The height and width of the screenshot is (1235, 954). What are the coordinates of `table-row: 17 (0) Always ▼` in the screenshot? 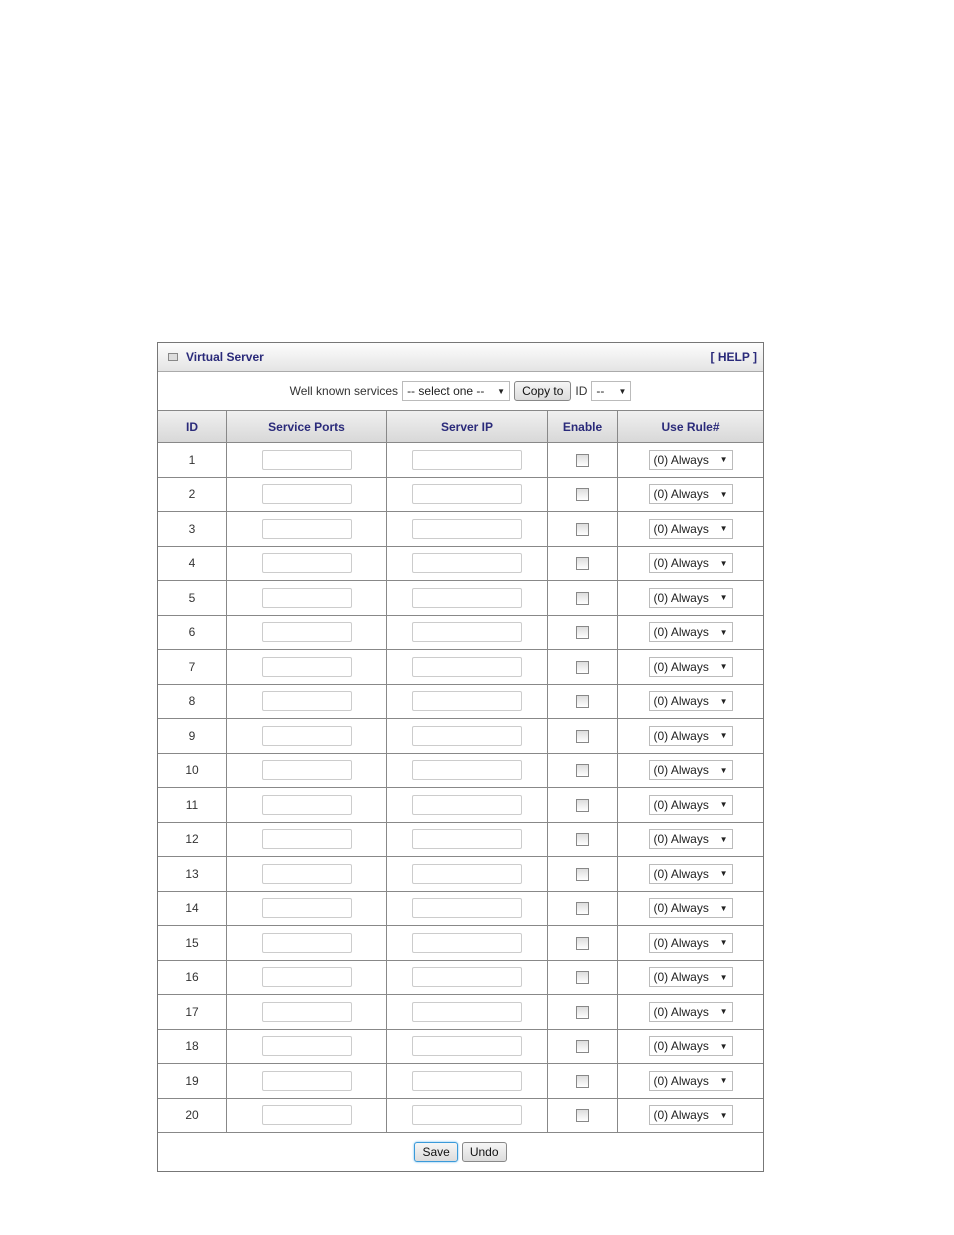 It's located at (460, 1012).